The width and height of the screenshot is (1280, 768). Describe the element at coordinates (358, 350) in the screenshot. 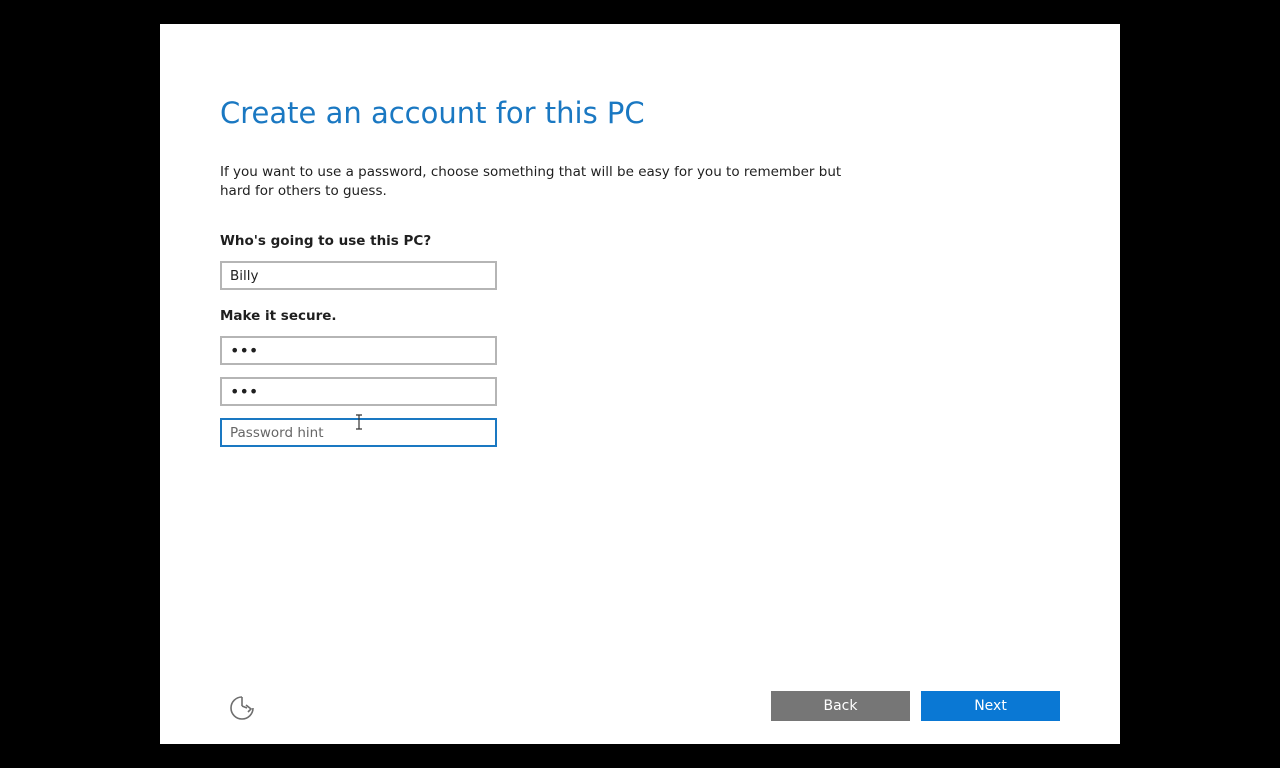

I see `password-field` at that location.